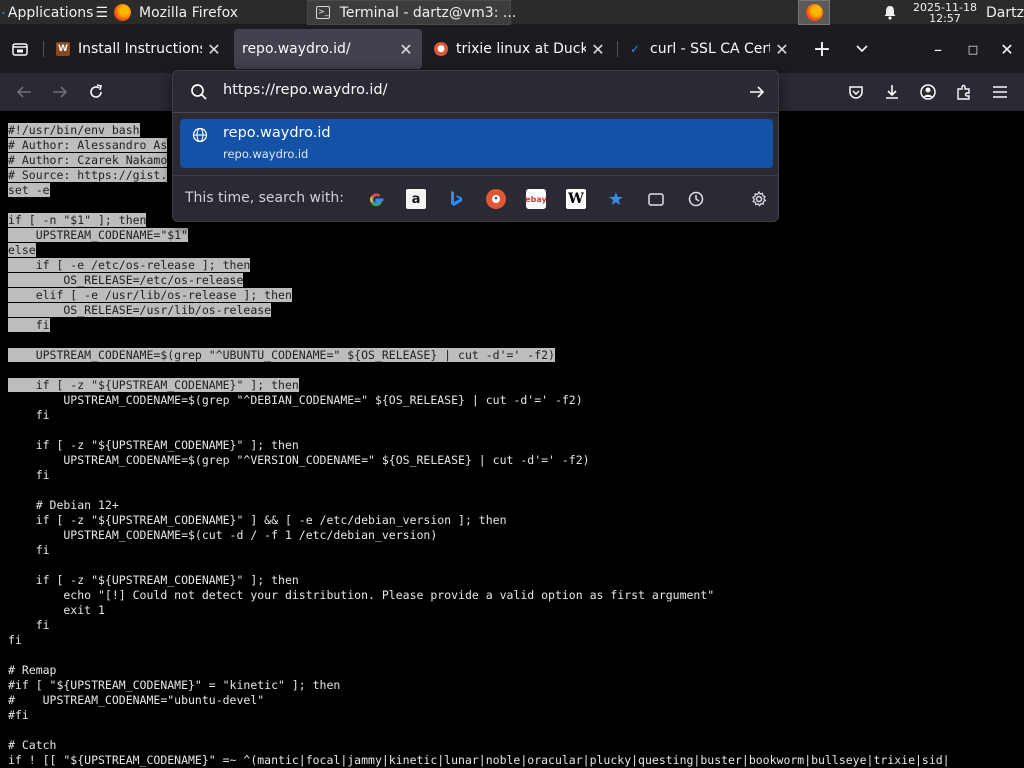 The width and height of the screenshot is (1024, 768). Describe the element at coordinates (475, 92) in the screenshot. I see `url-input: https://repo.waydro.id/` at that location.